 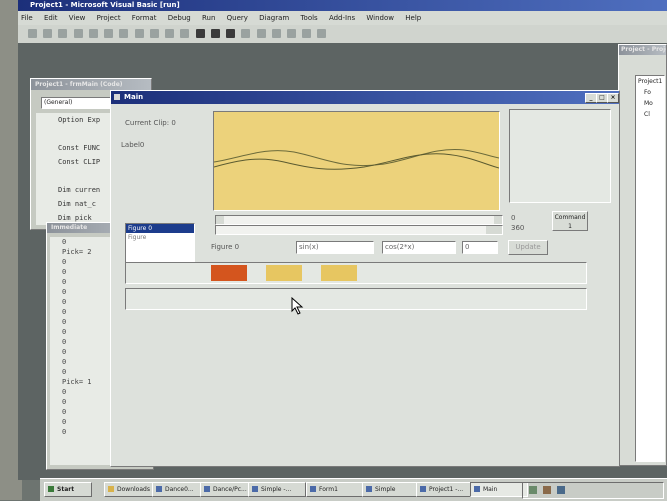 I want to click on figure-list-item: Figure, so click(x=160, y=237).